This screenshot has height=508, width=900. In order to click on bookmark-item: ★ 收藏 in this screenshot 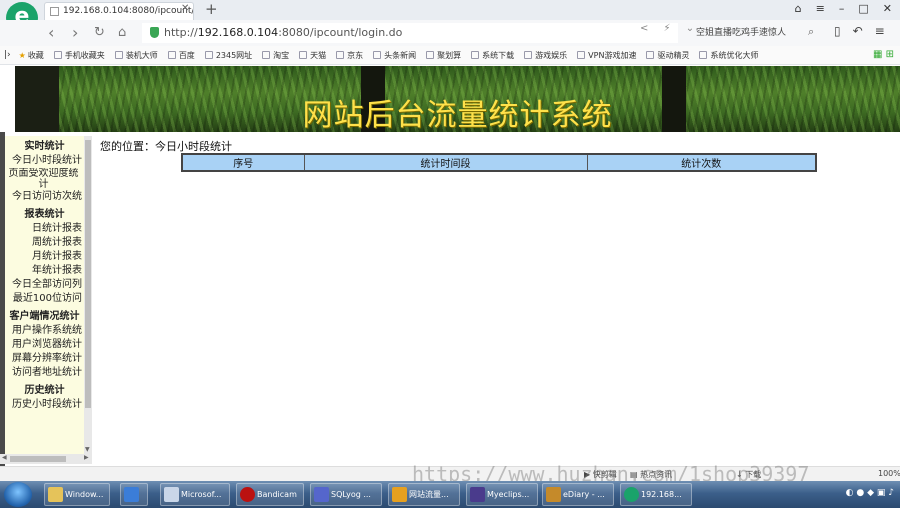, I will do `click(31, 55)`.